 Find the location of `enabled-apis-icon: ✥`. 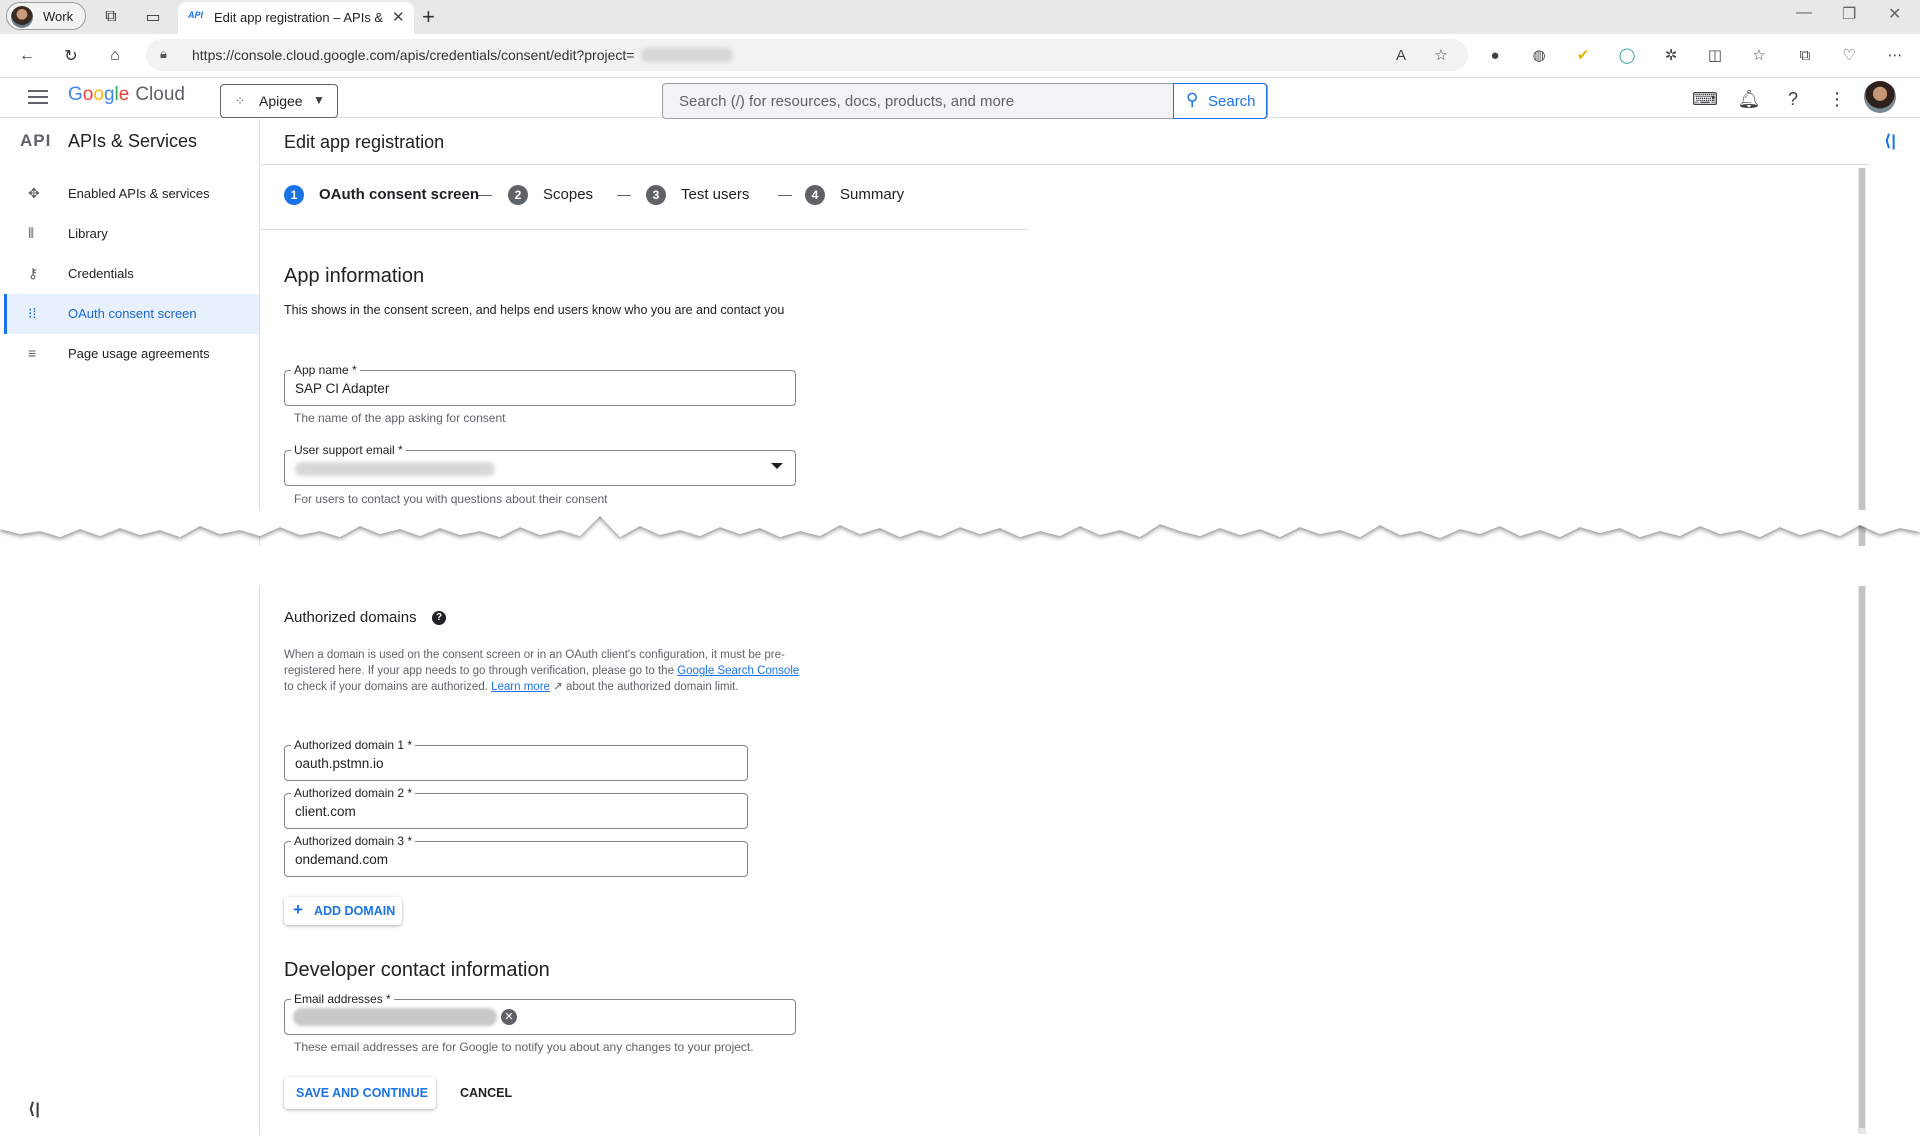

enabled-apis-icon: ✥ is located at coordinates (34, 193).